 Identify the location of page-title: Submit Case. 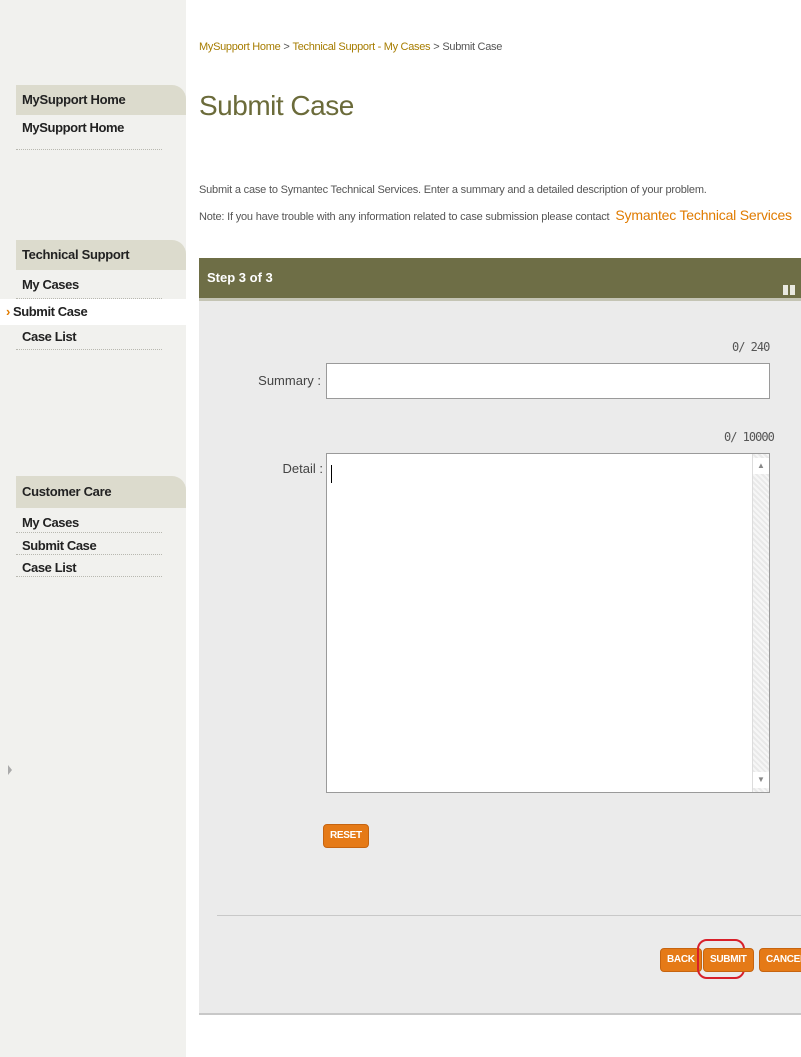
(276, 105).